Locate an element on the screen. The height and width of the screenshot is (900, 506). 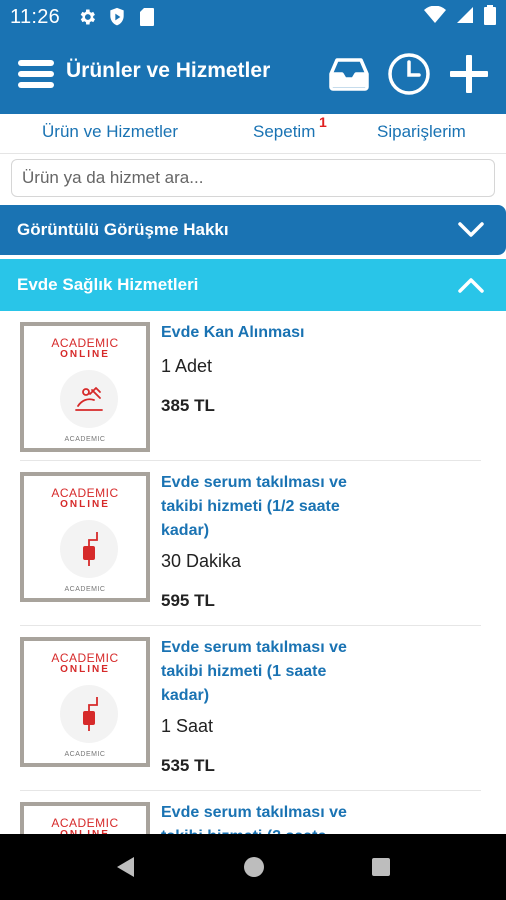
tab-products-services: Ürün ve Hizmetler is located at coordinates (110, 132).